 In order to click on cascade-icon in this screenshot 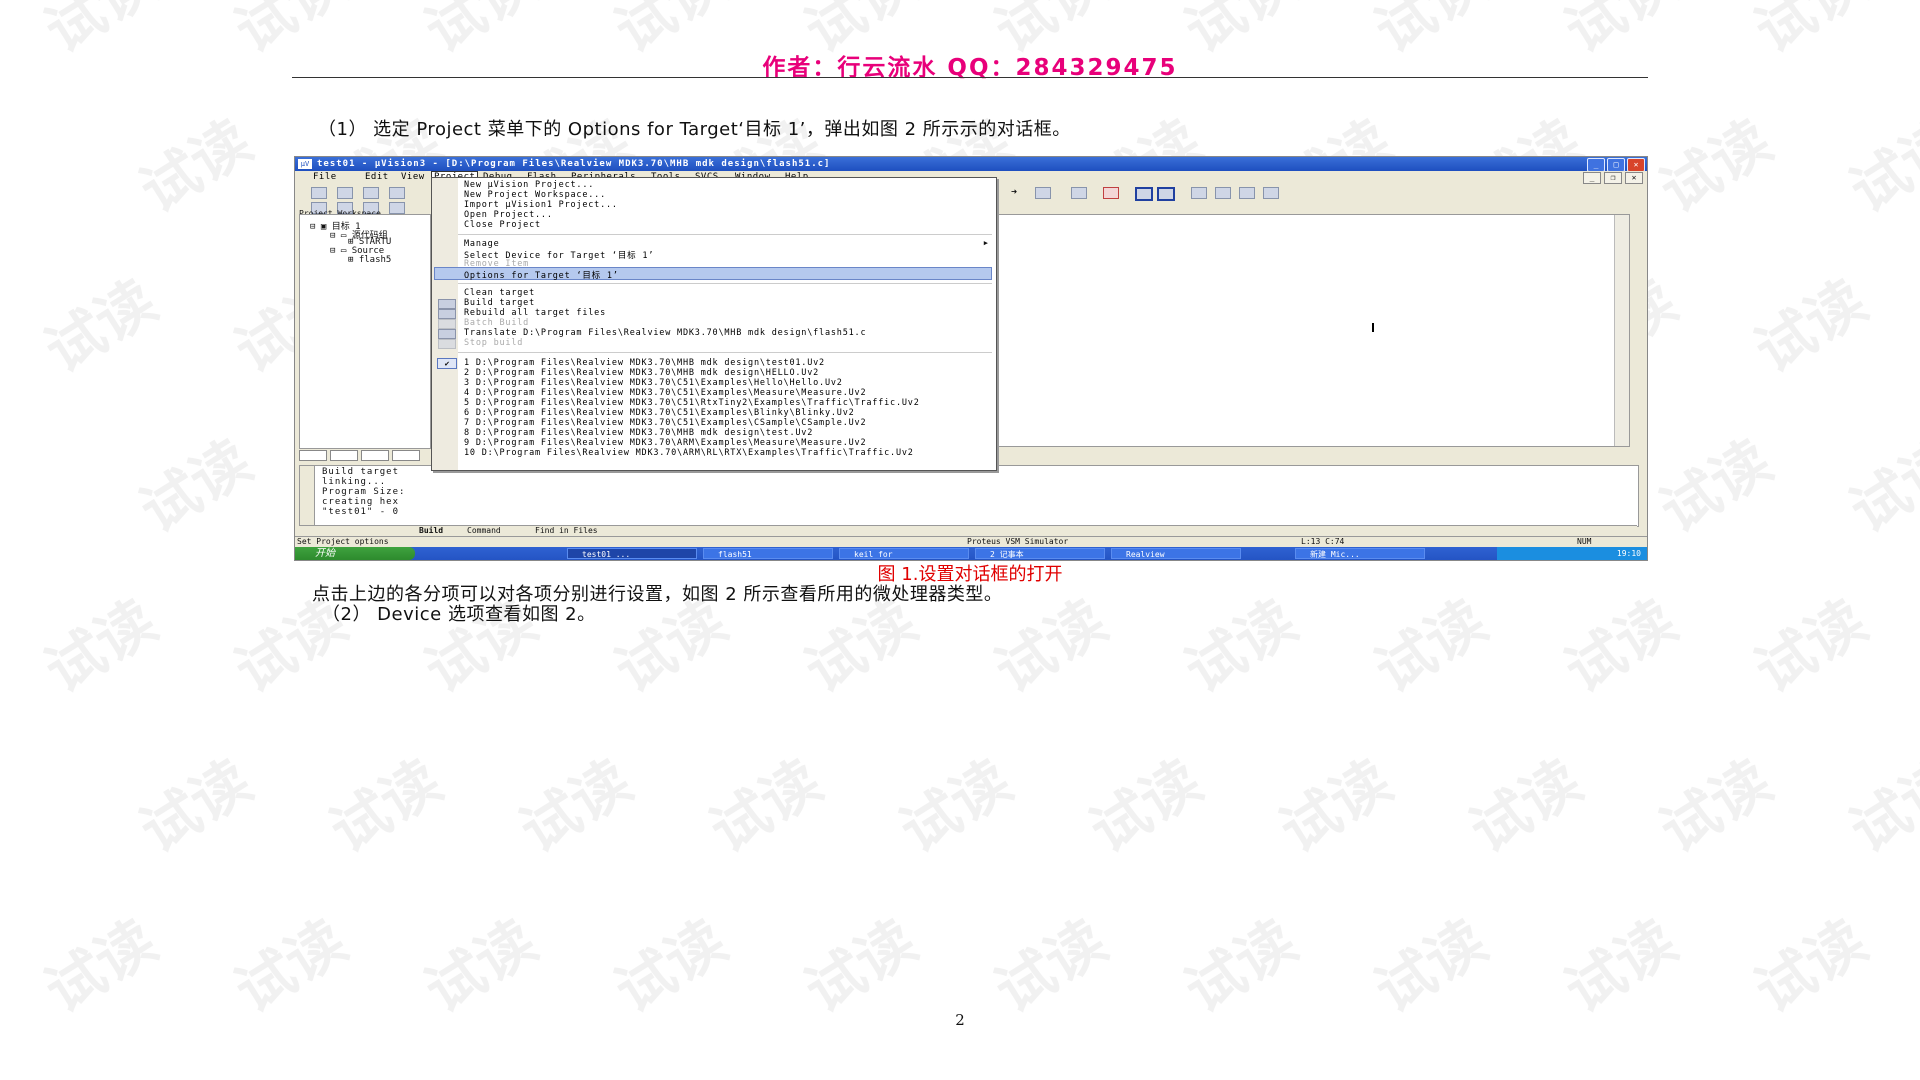, I will do `click(1271, 193)`.